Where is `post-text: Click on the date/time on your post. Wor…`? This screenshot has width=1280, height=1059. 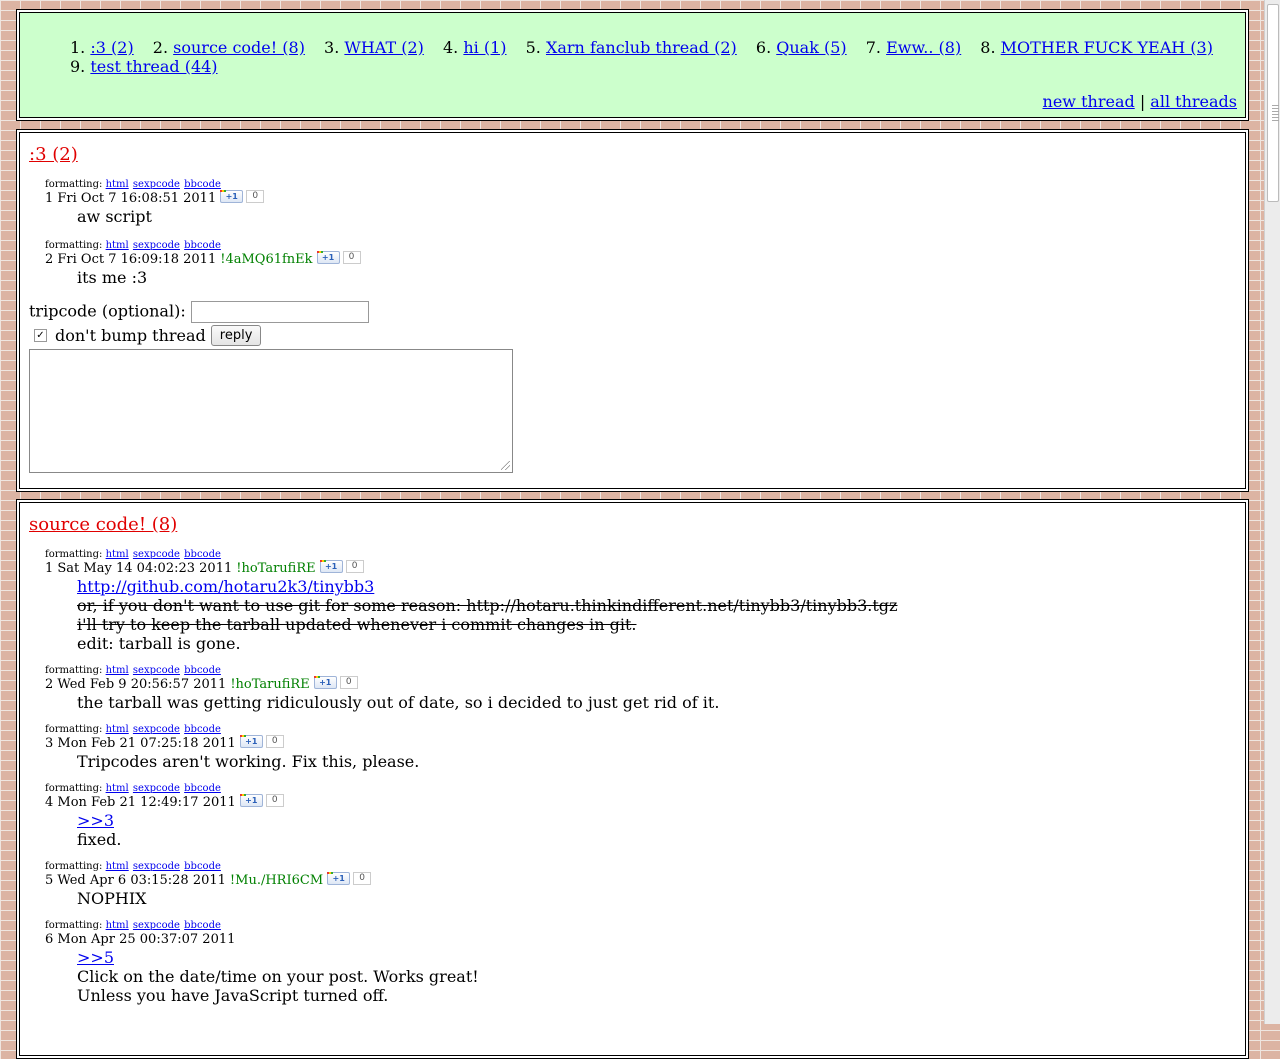 post-text: Click on the date/time on your post. Wor… is located at coordinates (278, 976).